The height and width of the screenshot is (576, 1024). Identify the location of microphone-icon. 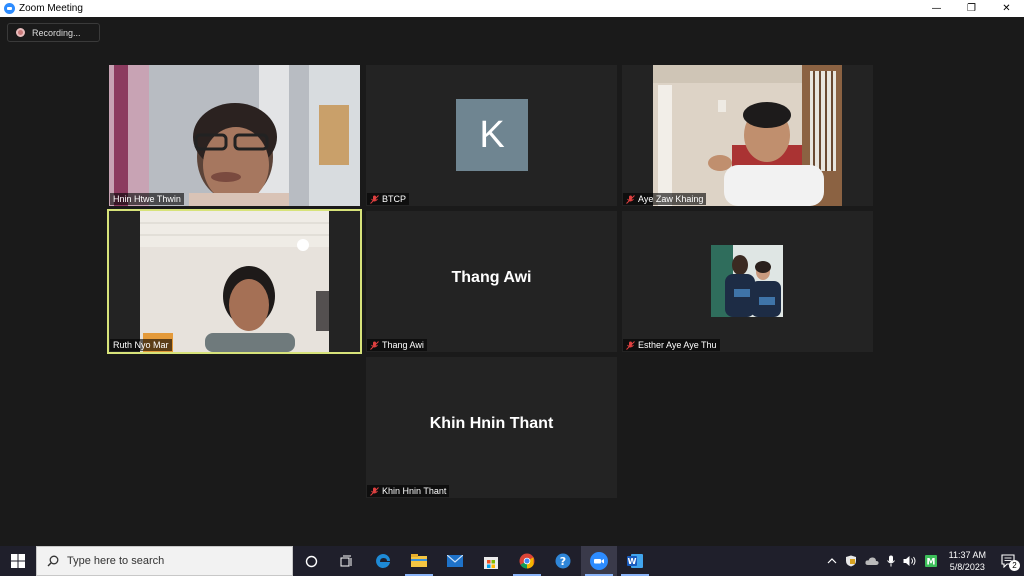
(890, 561).